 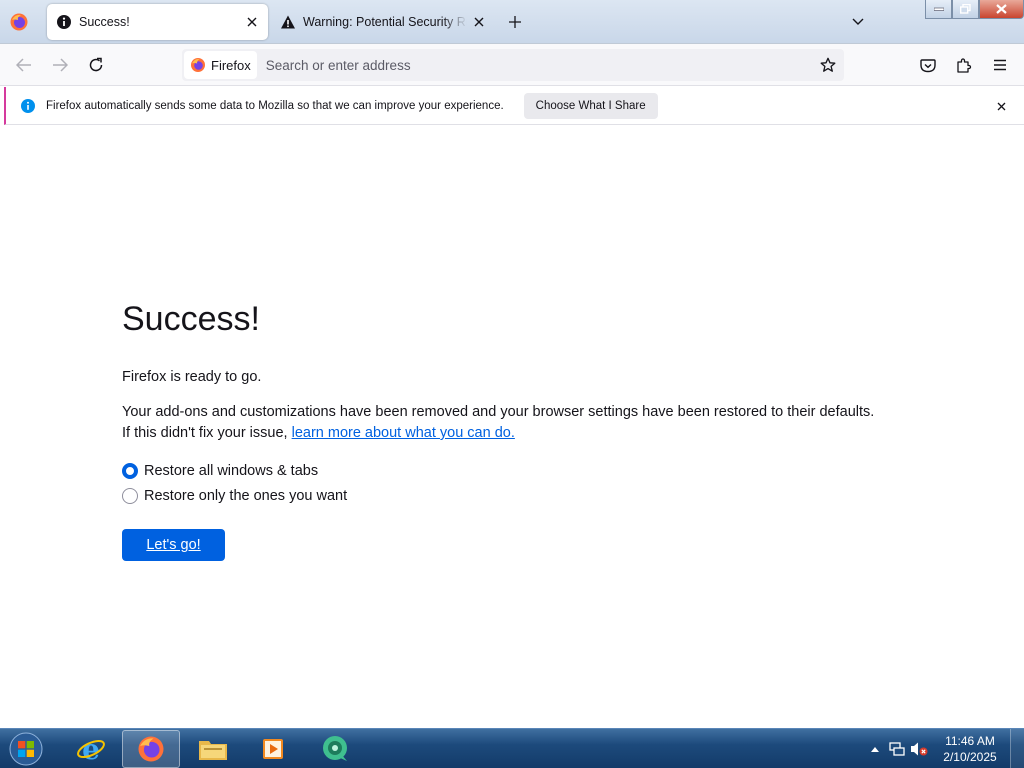 I want to click on pocket-icon, so click(x=928, y=65).